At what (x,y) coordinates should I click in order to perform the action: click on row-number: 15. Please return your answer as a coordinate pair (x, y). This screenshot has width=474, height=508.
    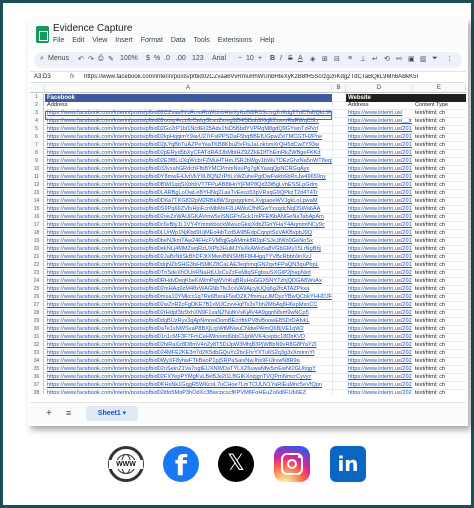
    Looking at the image, I should click on (37, 210).